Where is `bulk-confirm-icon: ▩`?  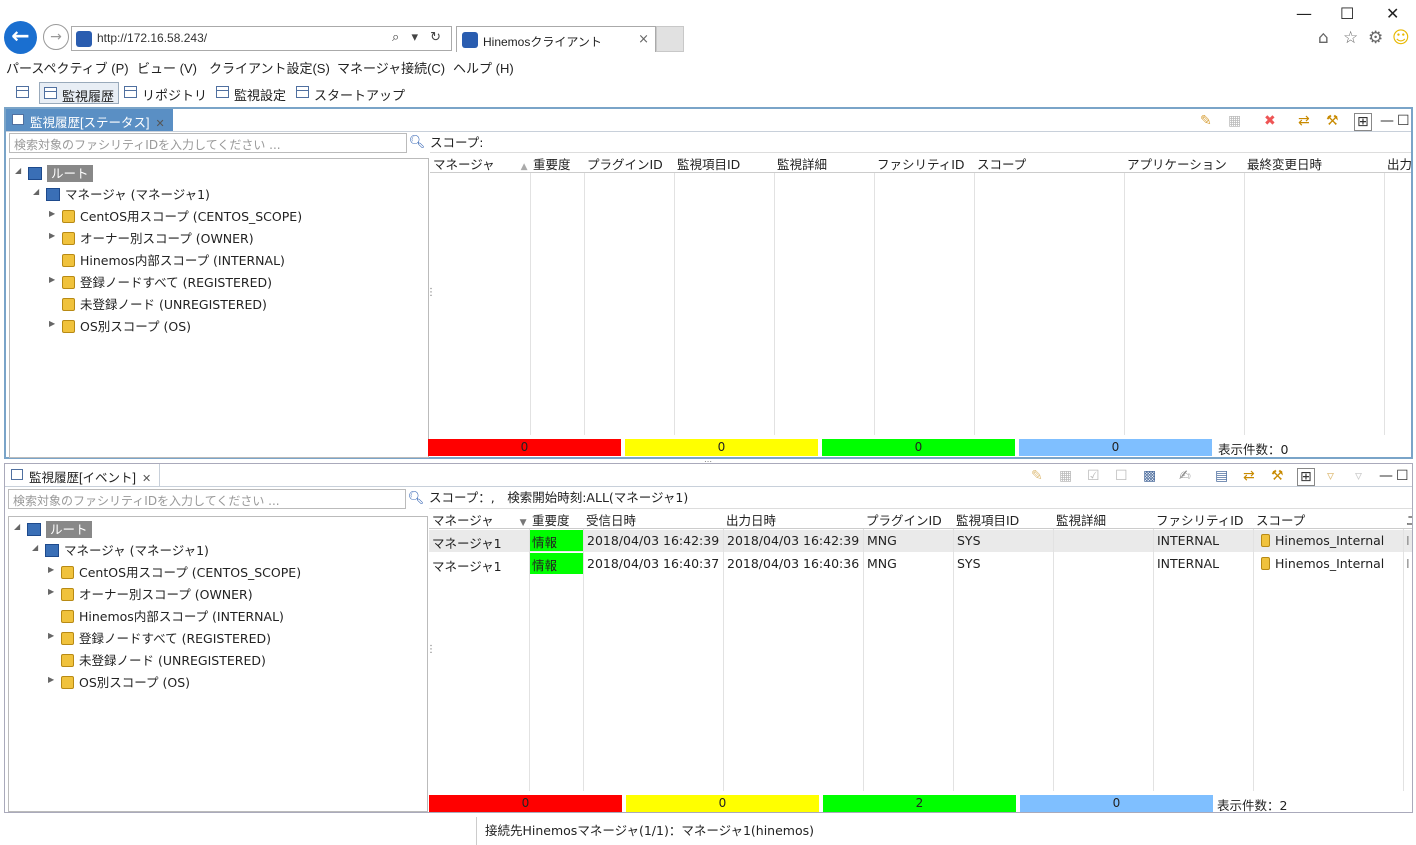
bulk-confirm-icon: ▩ is located at coordinates (1149, 476).